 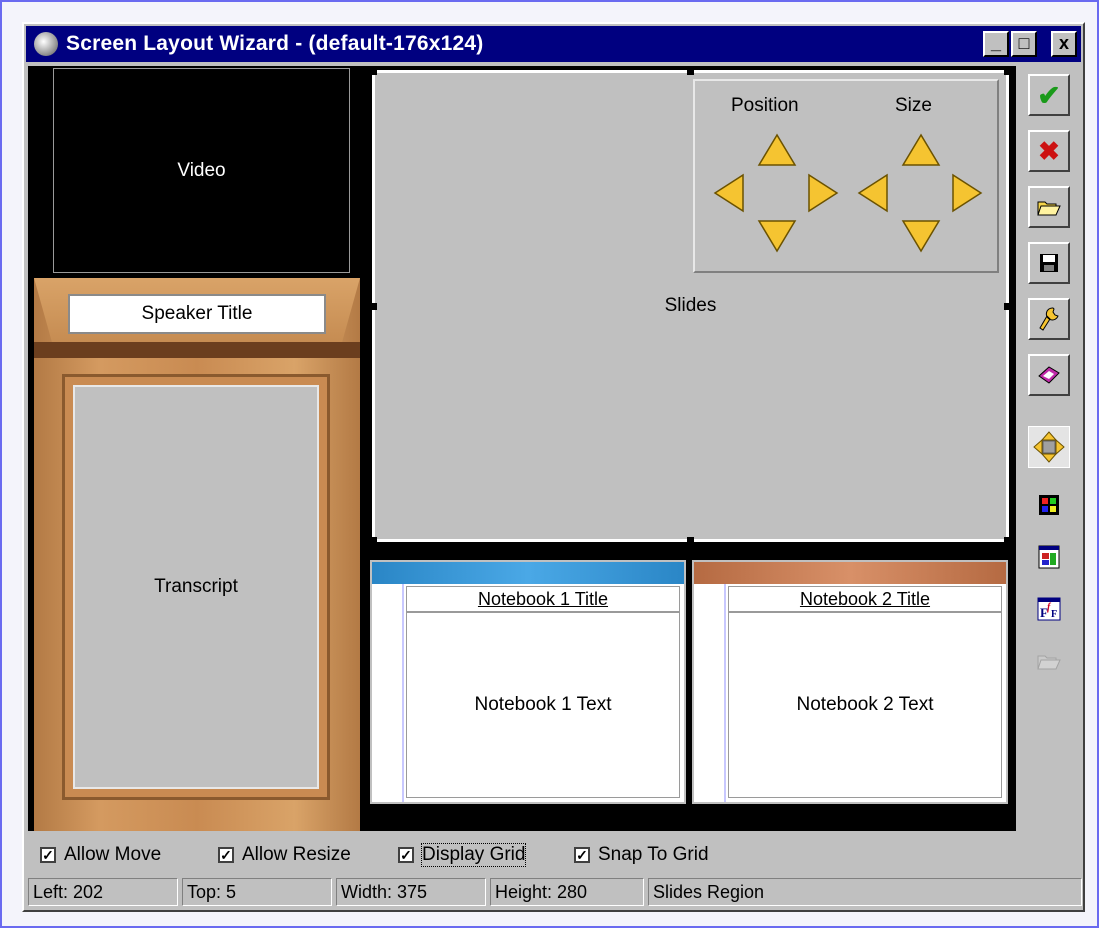 I want to click on notebook-2-margin, so click(x=725, y=693).